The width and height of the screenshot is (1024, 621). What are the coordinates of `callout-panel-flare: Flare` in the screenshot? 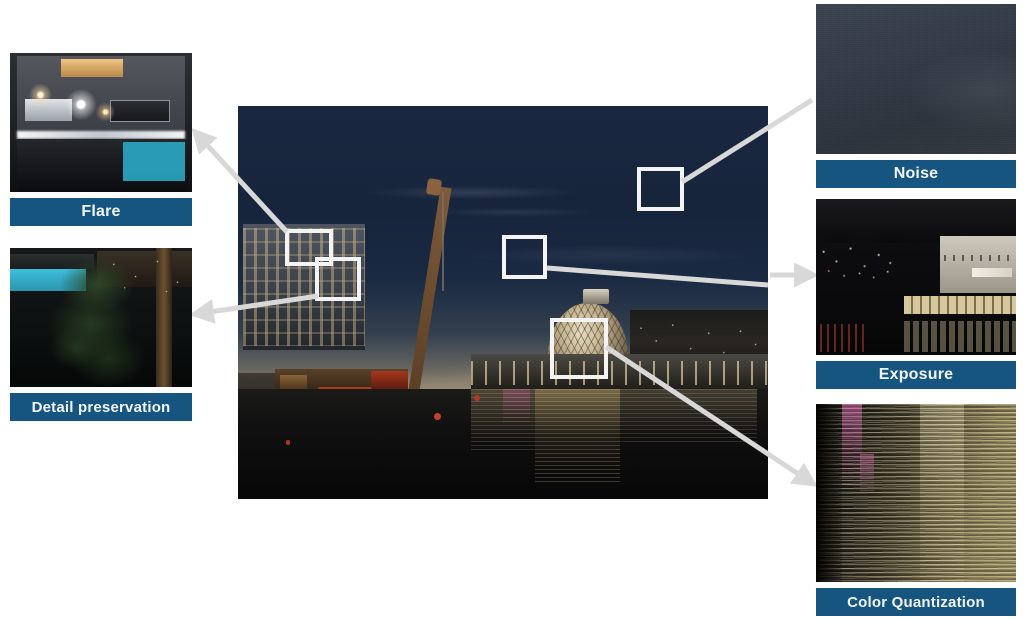 It's located at (101, 140).